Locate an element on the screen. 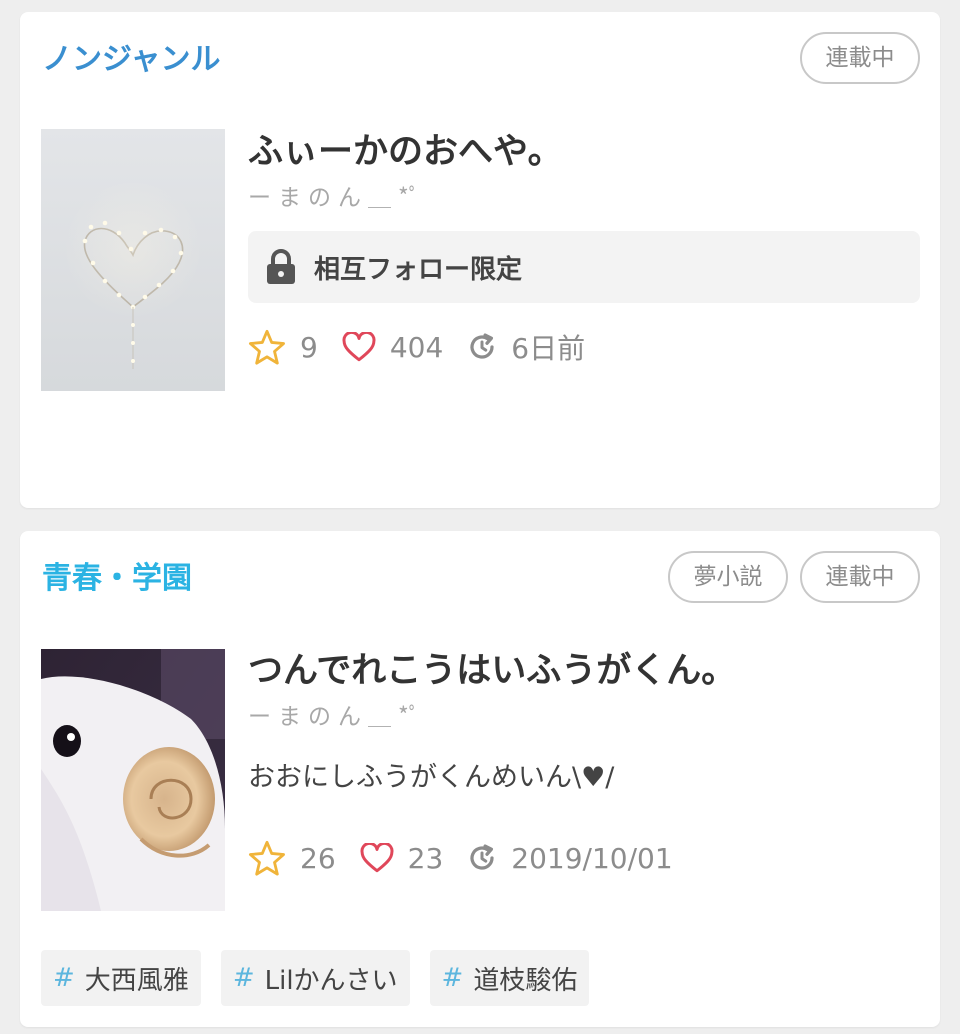  tag-label: Lilかんさい is located at coordinates (331, 980).